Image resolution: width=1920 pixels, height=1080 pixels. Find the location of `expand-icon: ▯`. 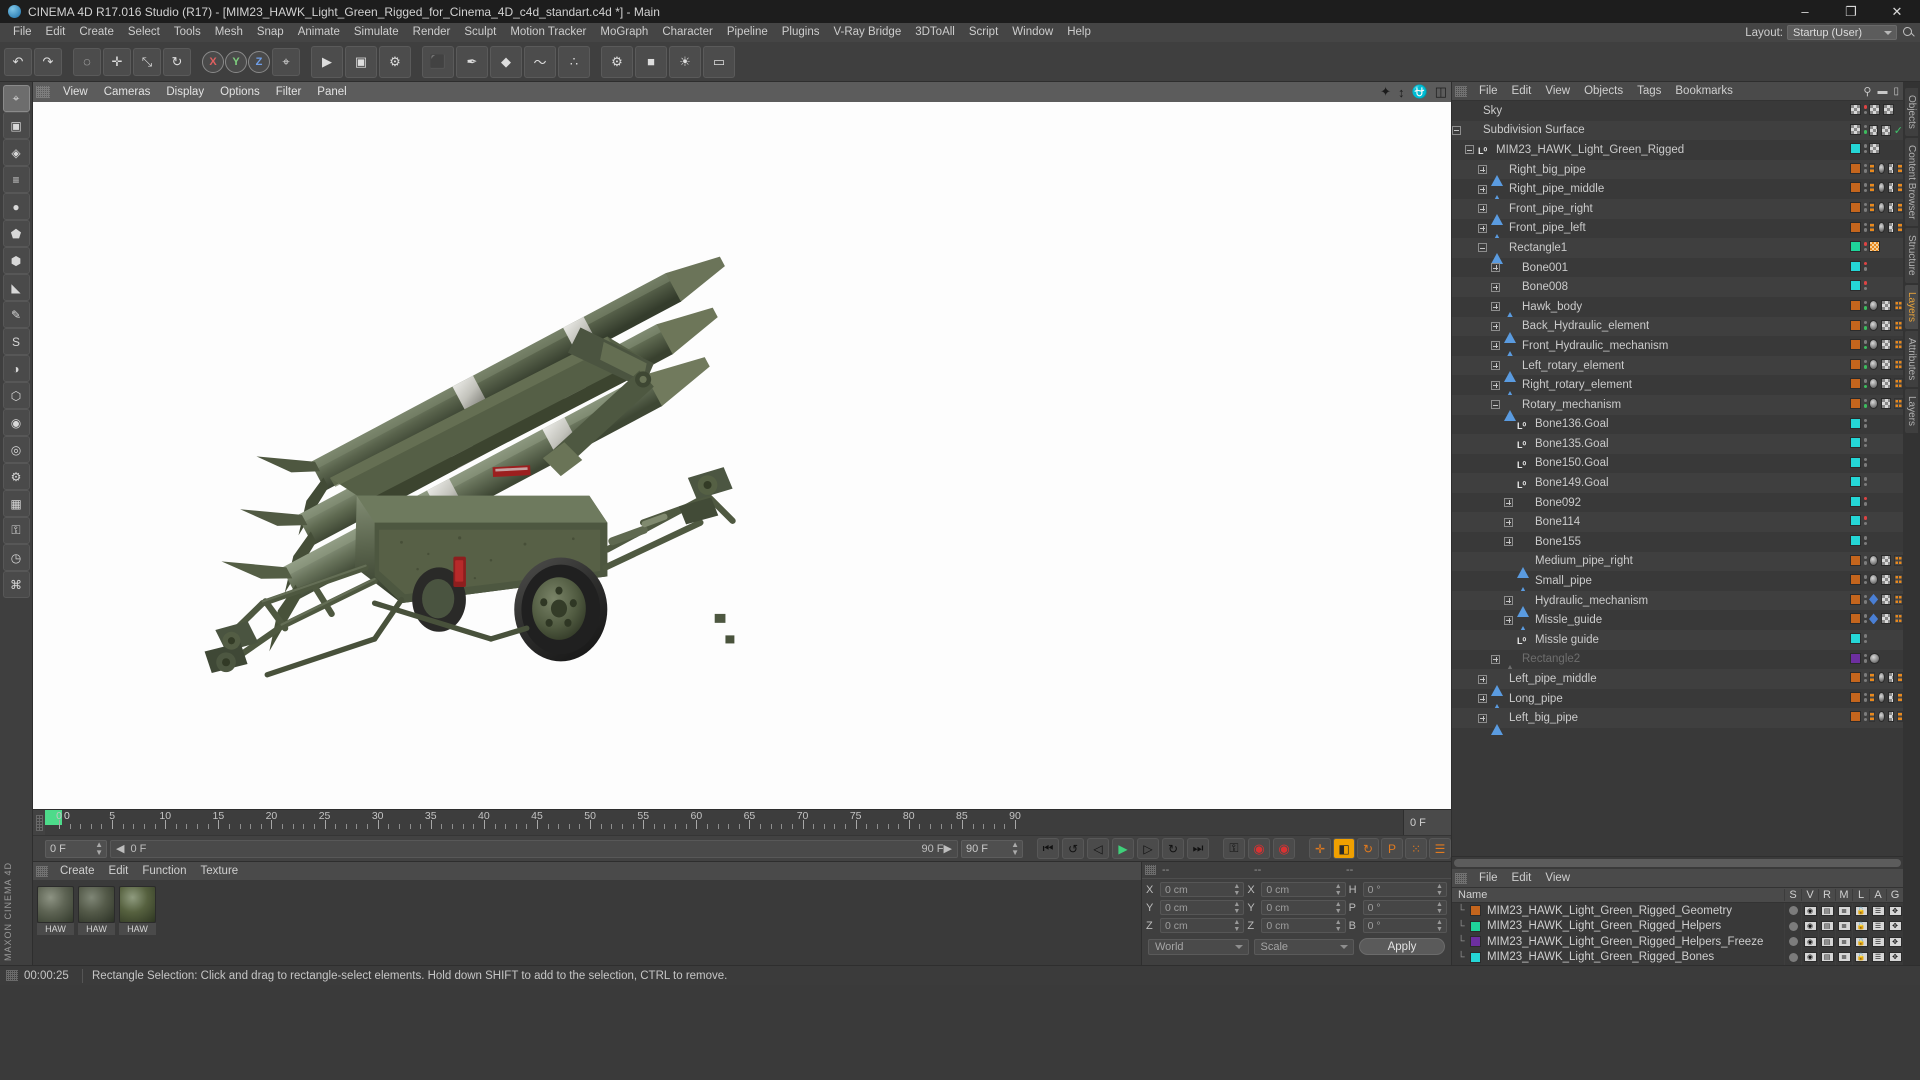

expand-icon: ▯ is located at coordinates (1896, 91).